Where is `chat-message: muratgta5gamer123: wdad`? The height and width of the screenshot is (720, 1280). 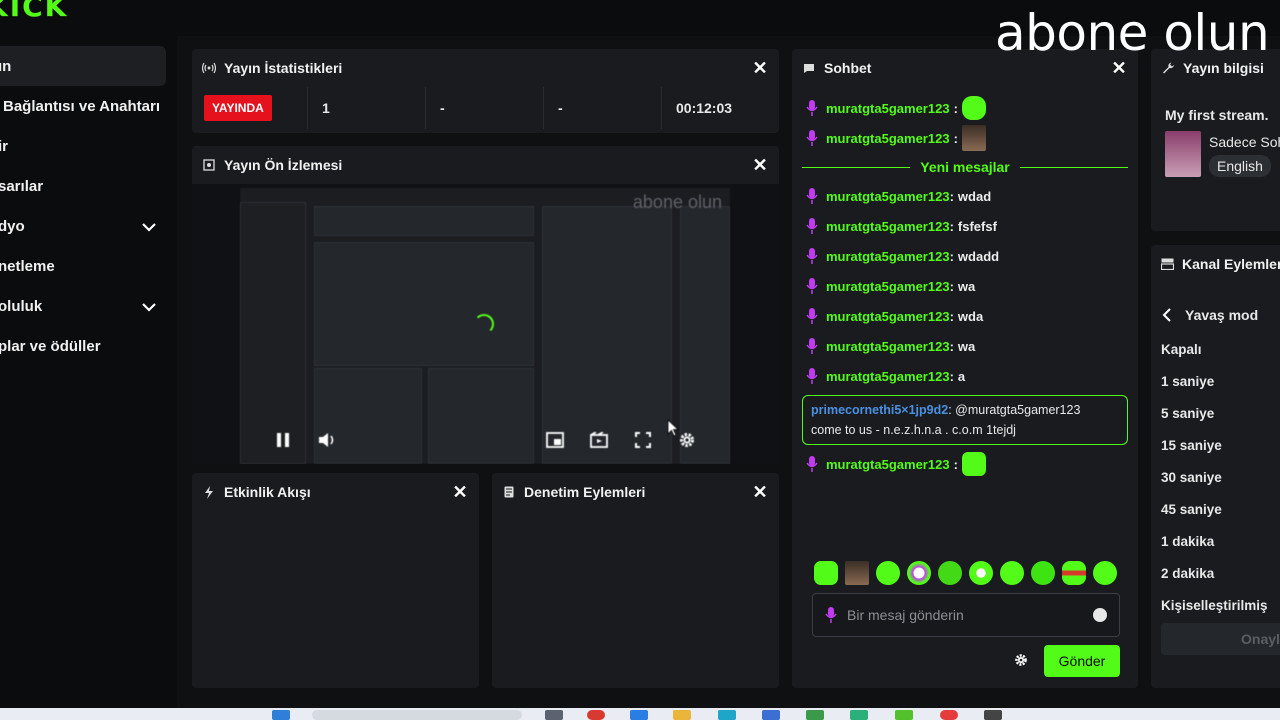 chat-message: muratgta5gamer123: wdad is located at coordinates (965, 196).